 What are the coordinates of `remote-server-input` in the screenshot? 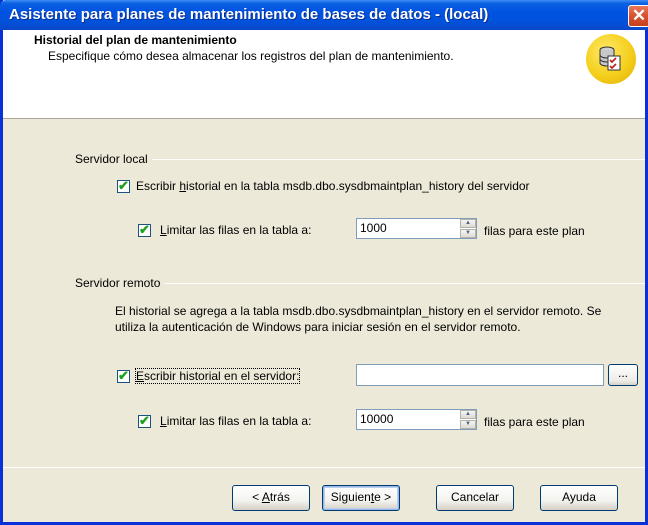 It's located at (480, 375).